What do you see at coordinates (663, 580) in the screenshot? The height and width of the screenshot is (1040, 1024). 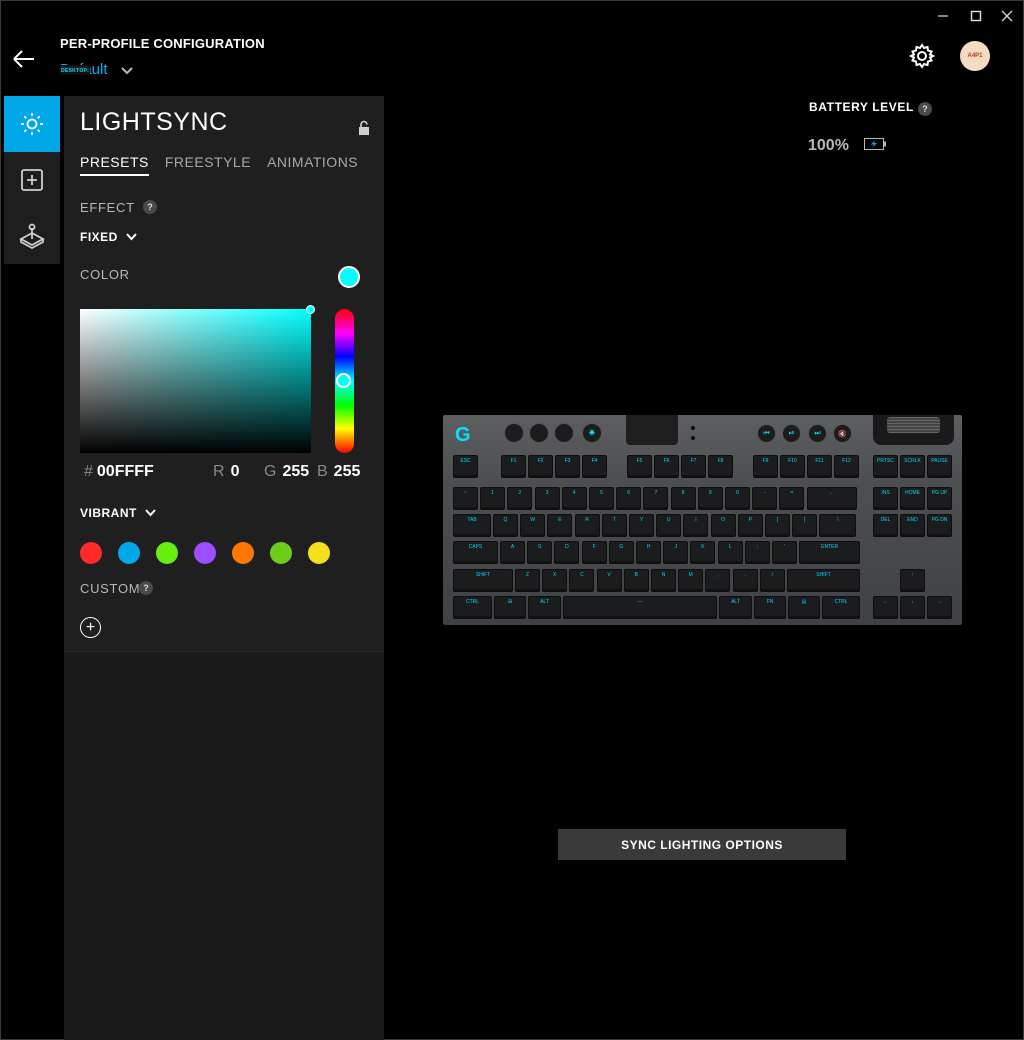 I see `keyboard-key: N` at bounding box center [663, 580].